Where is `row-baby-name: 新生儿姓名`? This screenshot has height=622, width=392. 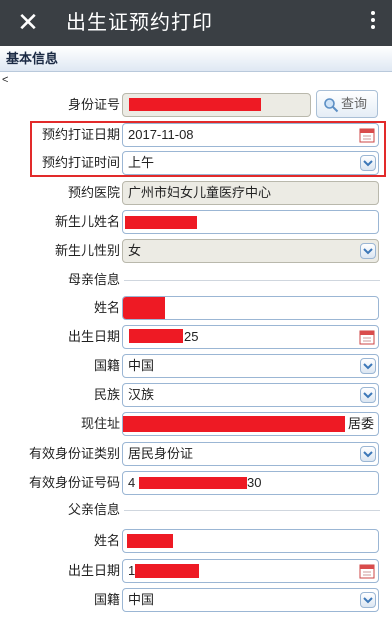 row-baby-name: 新生儿姓名 is located at coordinates (196, 222).